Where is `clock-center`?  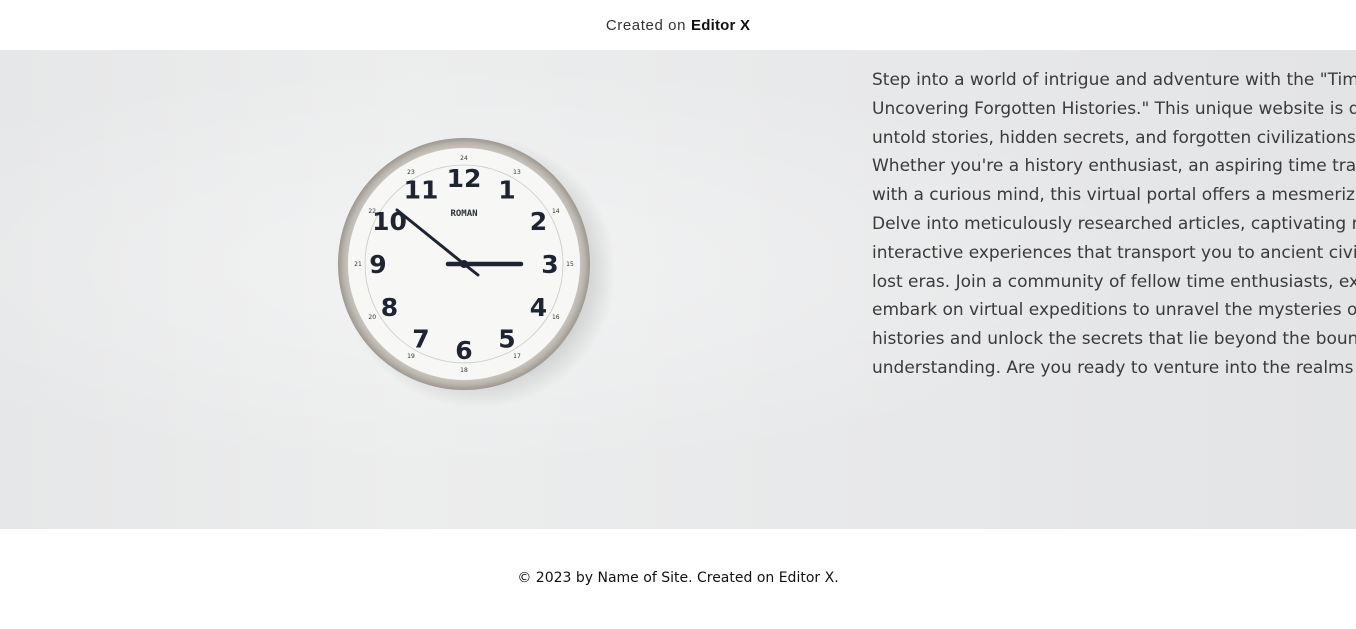
clock-center is located at coordinates (464, 264).